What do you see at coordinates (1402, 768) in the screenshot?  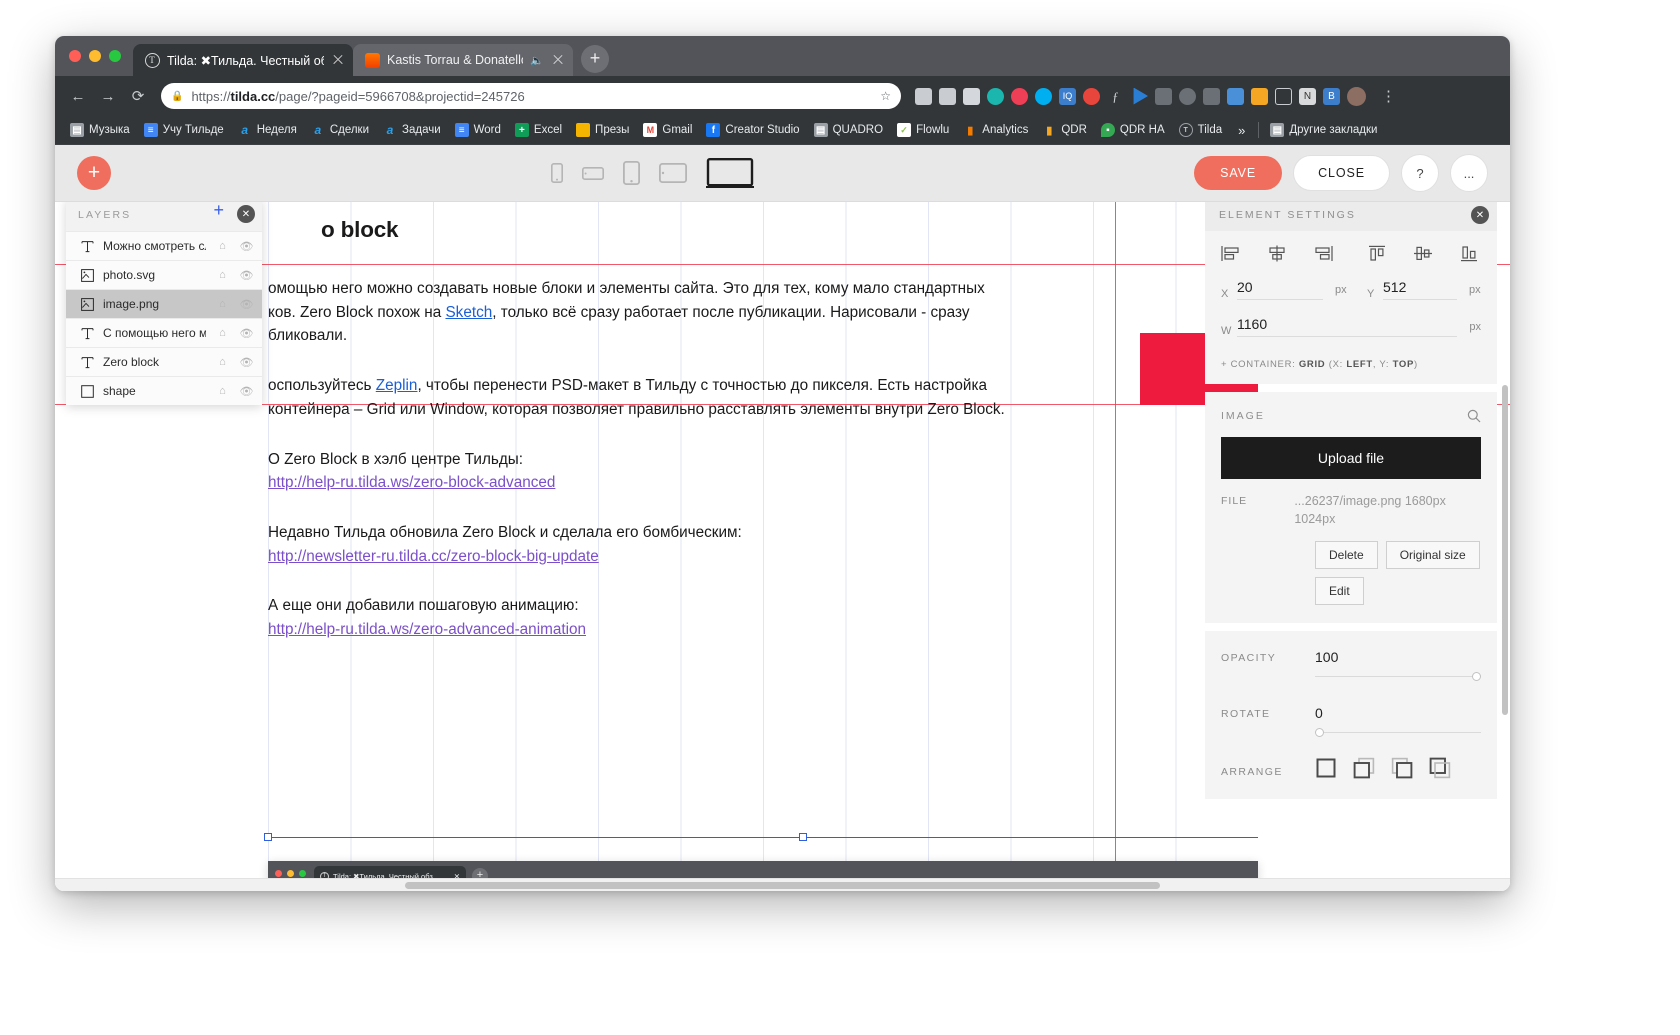 I see `send-backward-icon` at bounding box center [1402, 768].